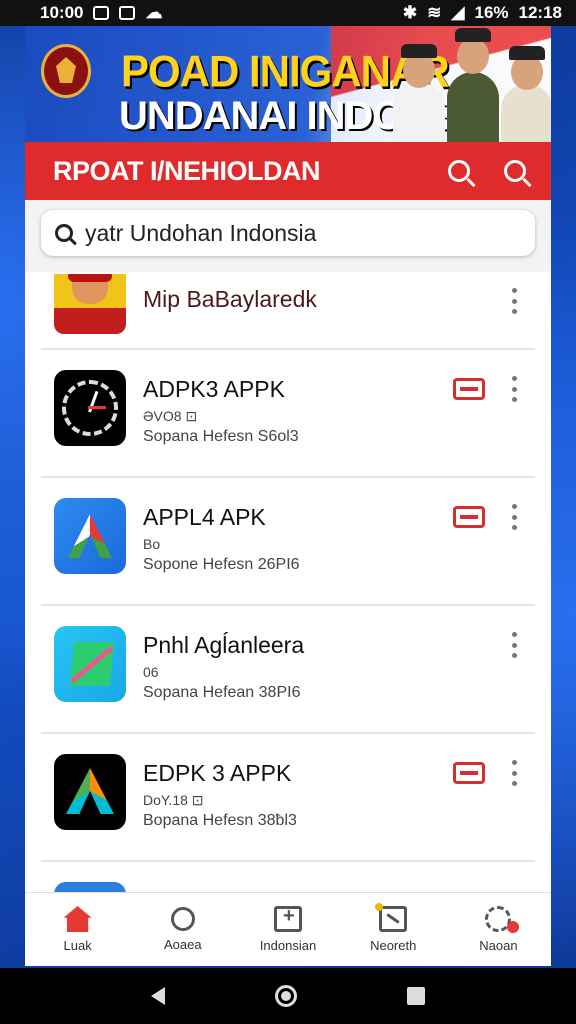 The image size is (576, 1024). What do you see at coordinates (158, 996) in the screenshot?
I see `back-icon` at bounding box center [158, 996].